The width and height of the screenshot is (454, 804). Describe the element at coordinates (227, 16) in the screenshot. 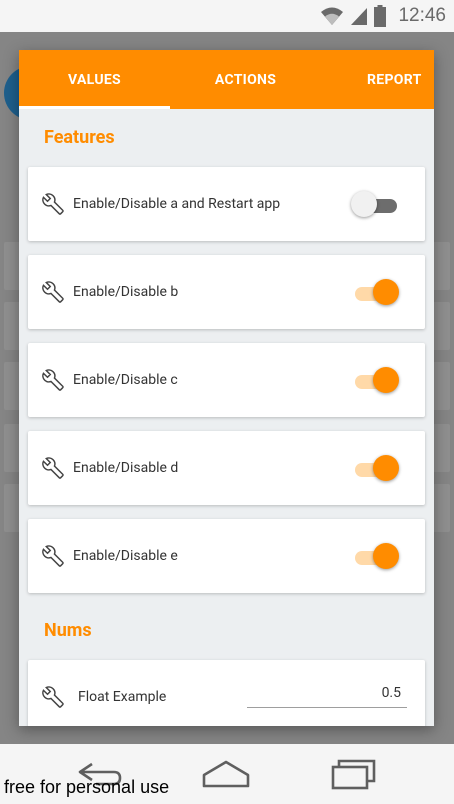

I see `status-bar: 12:46` at that location.